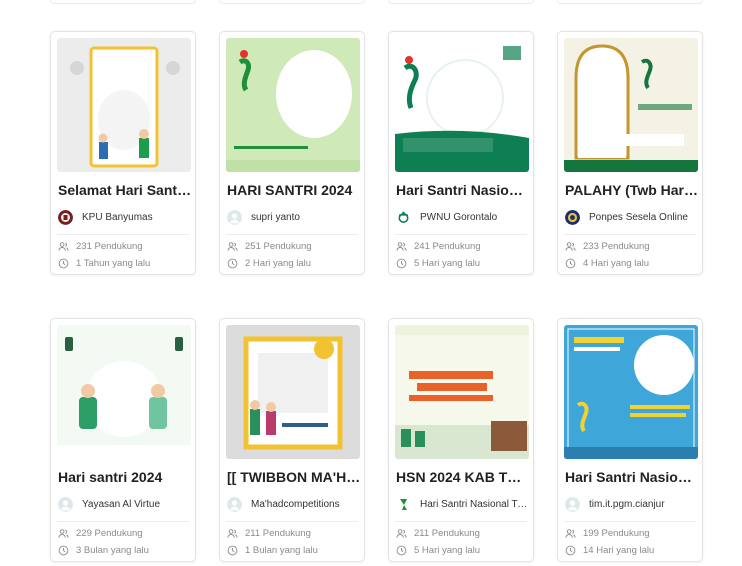  I want to click on author-link: KPU Banyumas, so click(125, 217).